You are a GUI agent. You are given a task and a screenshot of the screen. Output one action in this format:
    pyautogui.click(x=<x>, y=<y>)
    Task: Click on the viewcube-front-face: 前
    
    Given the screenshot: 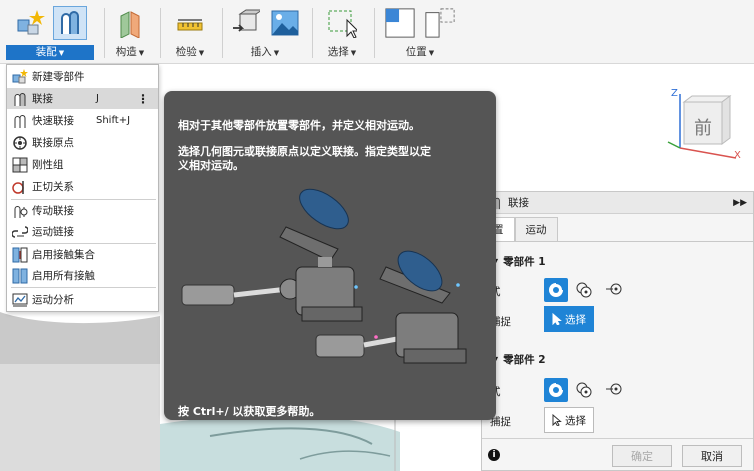 What is the action you would take?
    pyautogui.click(x=703, y=127)
    